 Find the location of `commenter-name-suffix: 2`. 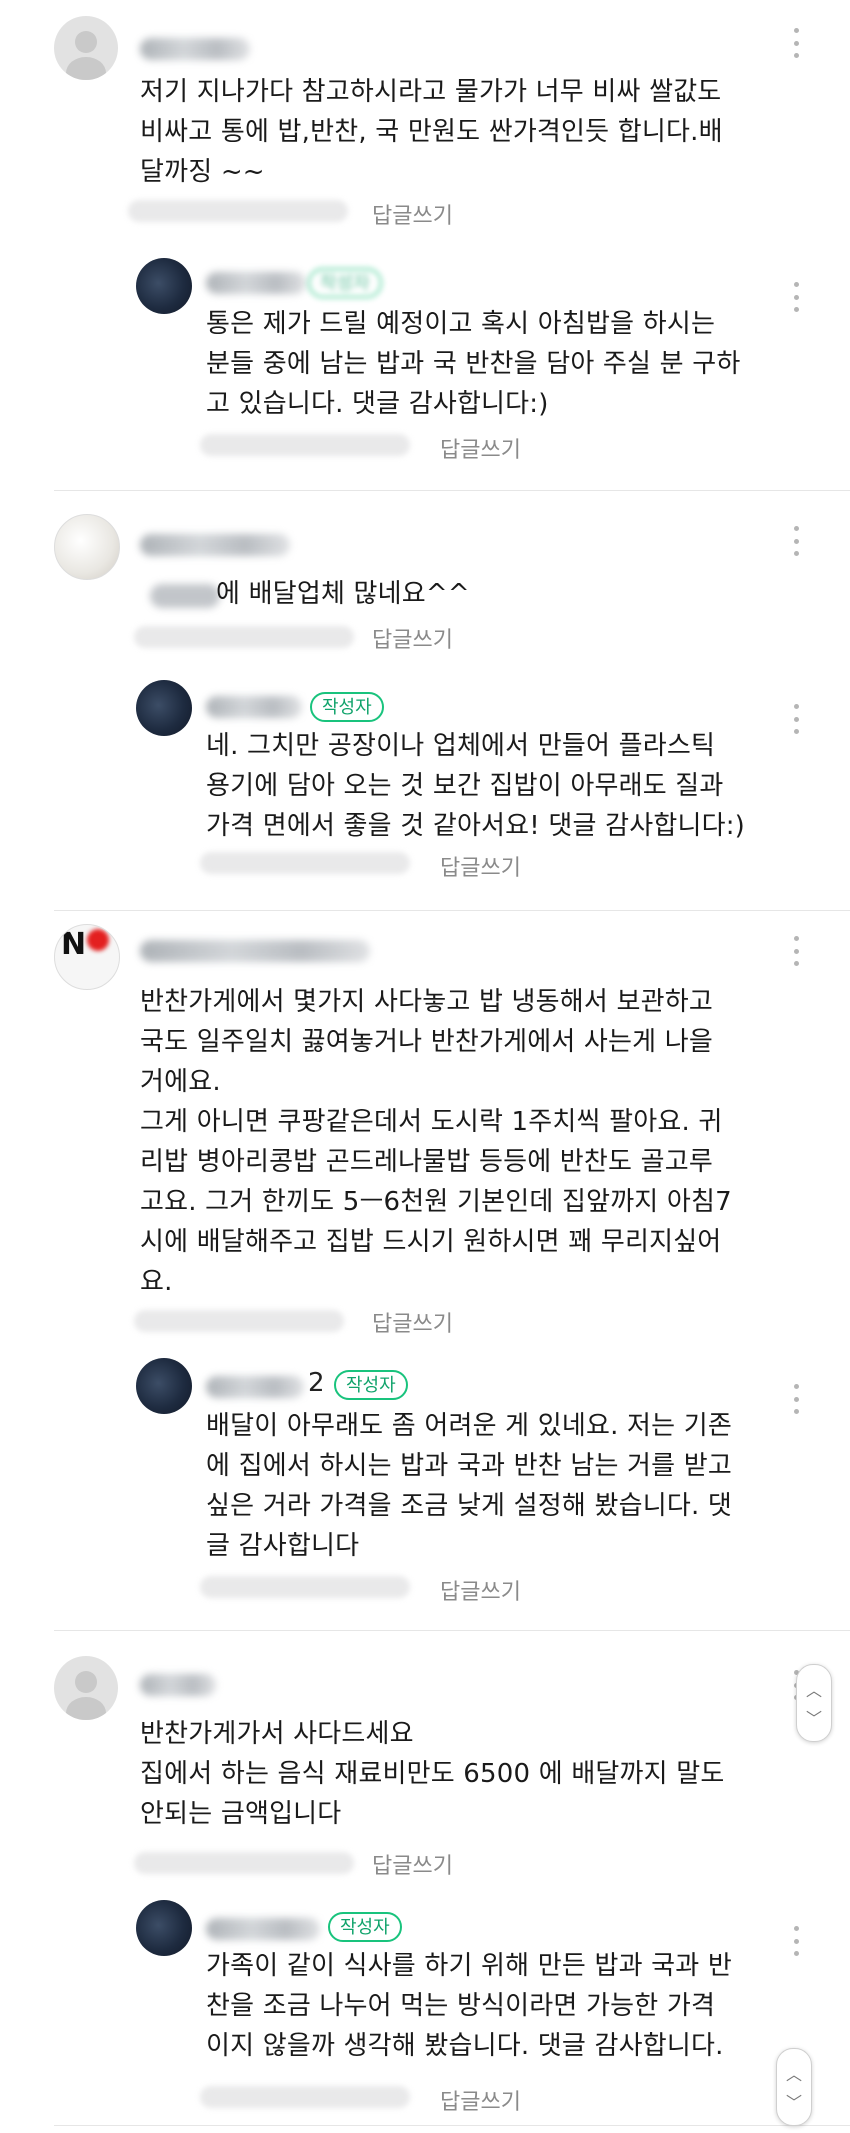

commenter-name-suffix: 2 is located at coordinates (316, 1383).